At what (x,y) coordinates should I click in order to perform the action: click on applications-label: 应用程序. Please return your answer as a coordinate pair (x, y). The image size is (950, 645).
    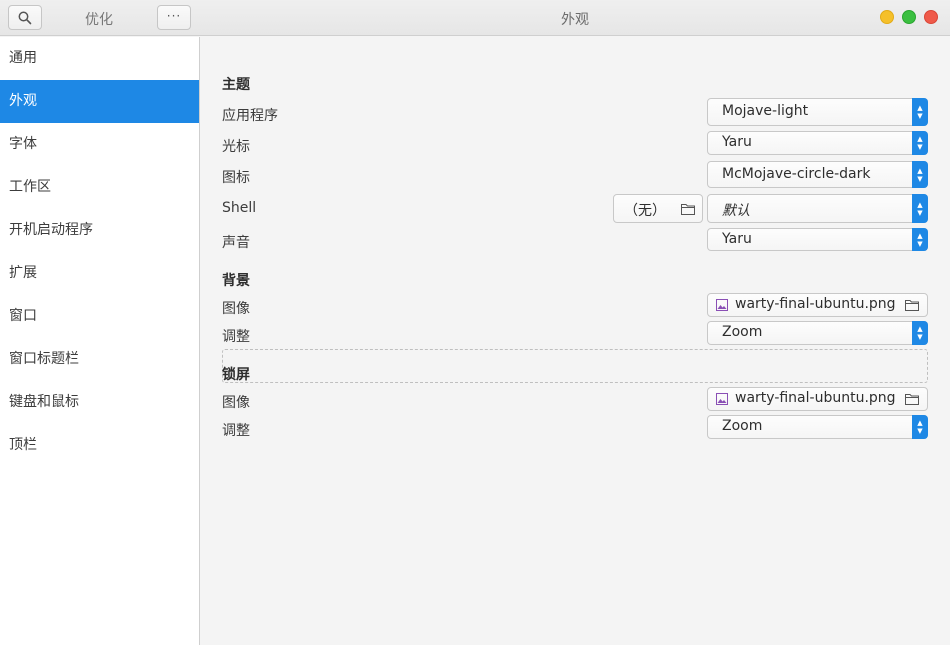
    Looking at the image, I should click on (250, 116).